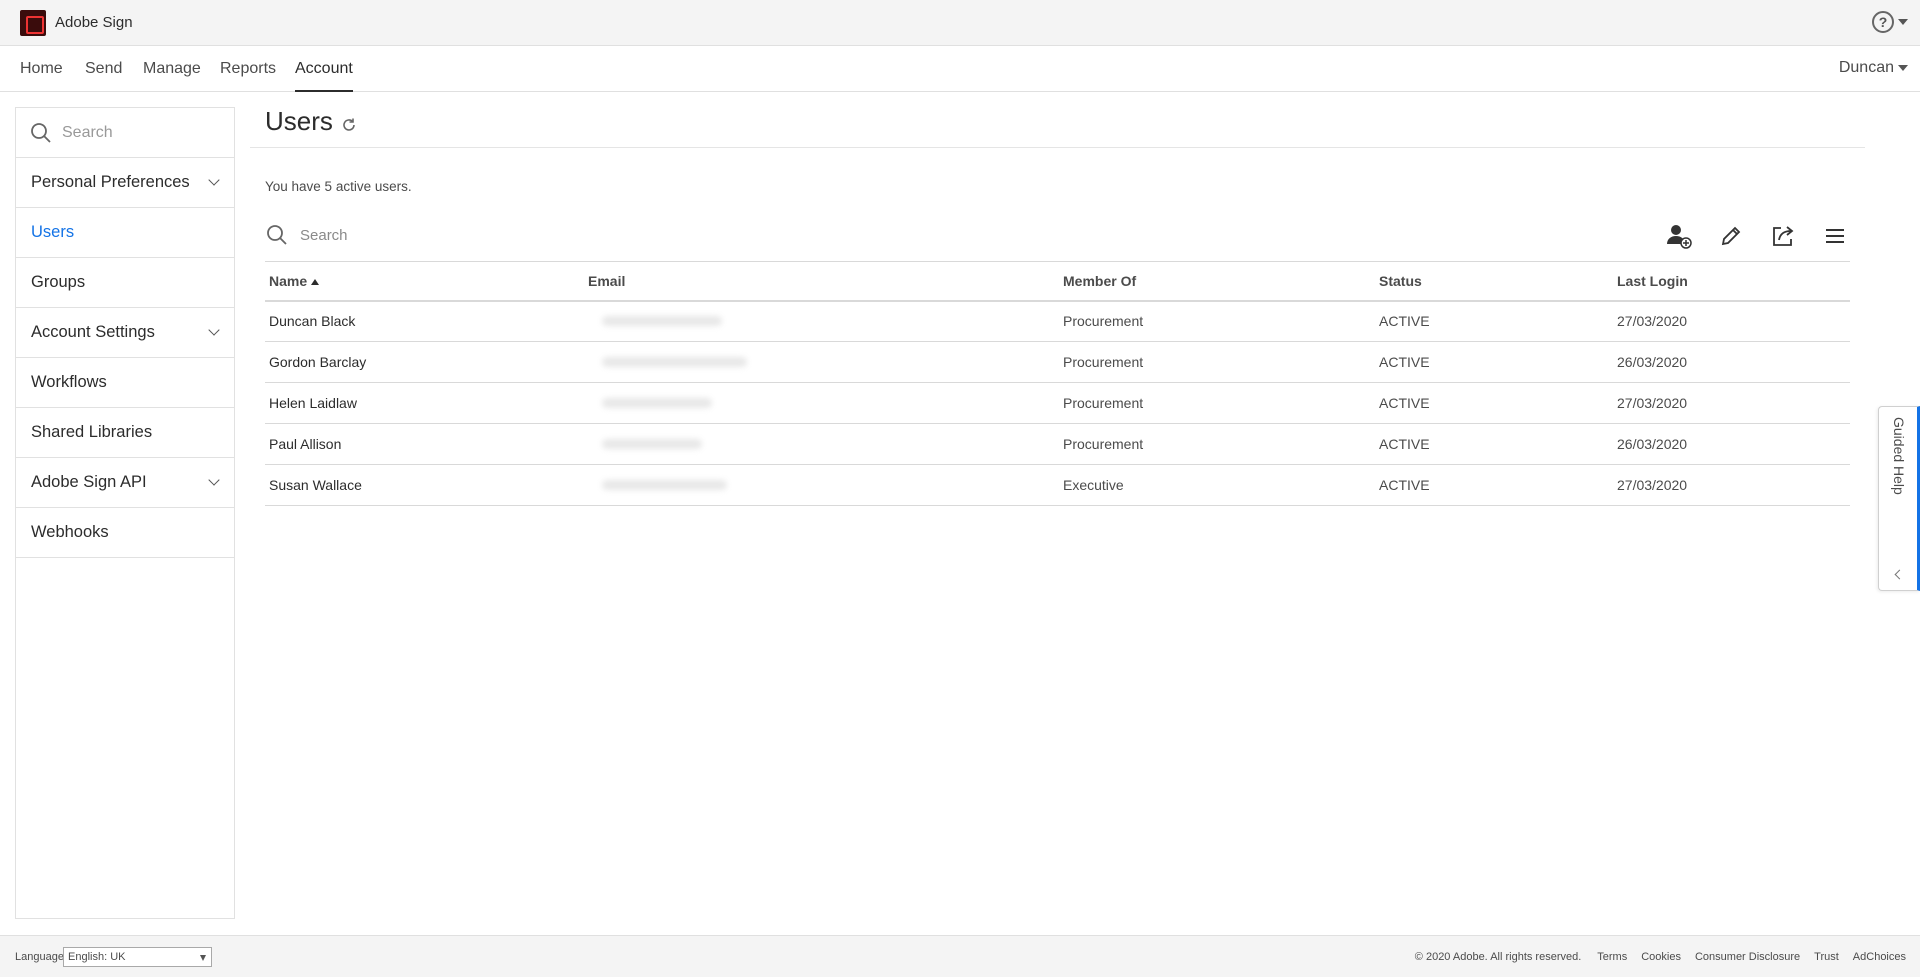 The image size is (1920, 977). What do you see at coordinates (1899, 456) in the screenshot?
I see `guided-help-label: Guided Help` at bounding box center [1899, 456].